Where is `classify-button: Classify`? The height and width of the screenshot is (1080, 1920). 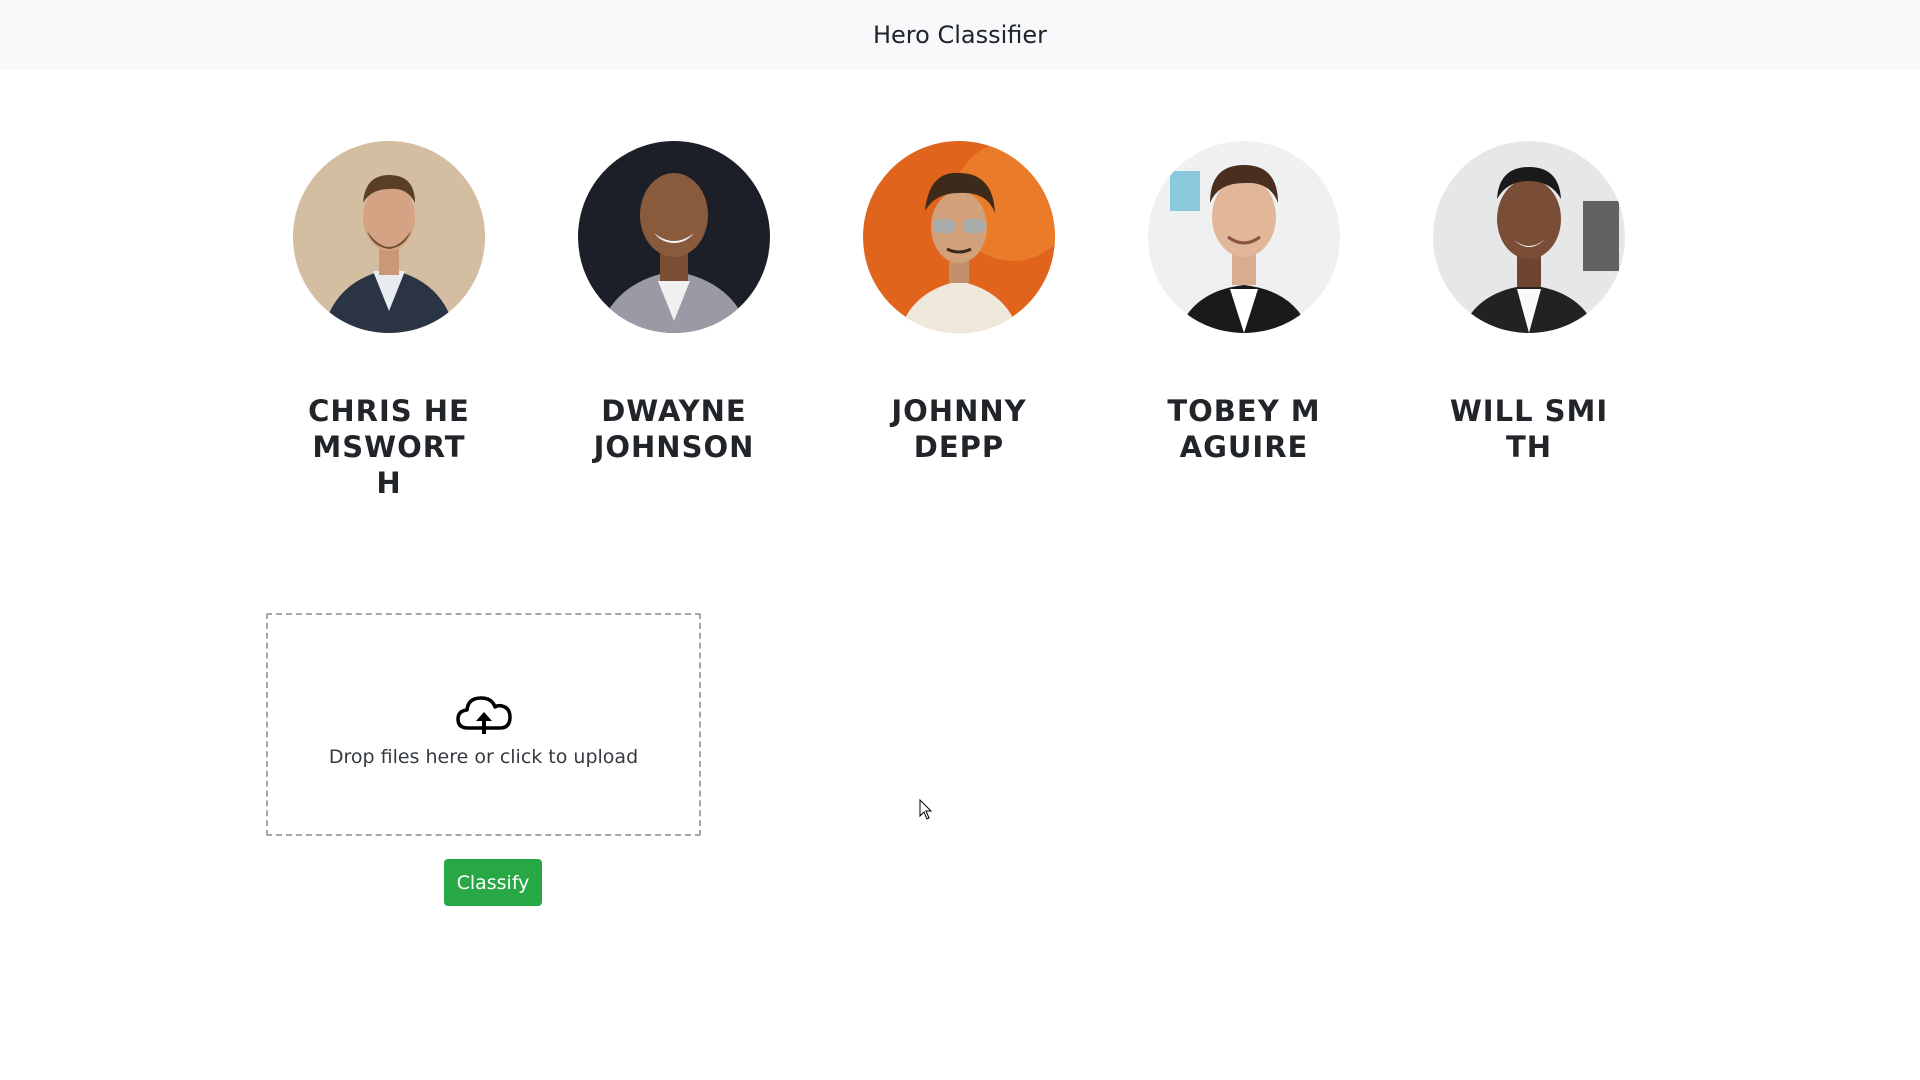
classify-button: Classify is located at coordinates (493, 882).